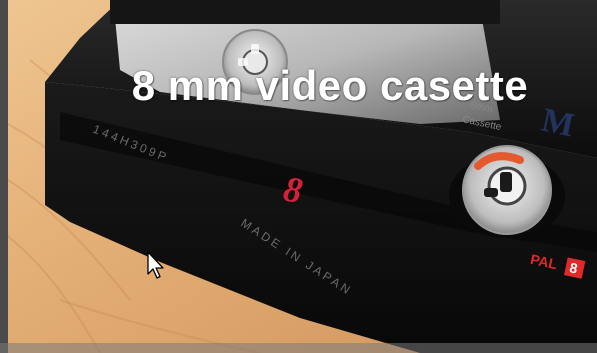  Describe the element at coordinates (330, 85) in the screenshot. I see `photo-caption: 8 mm video casette` at that location.